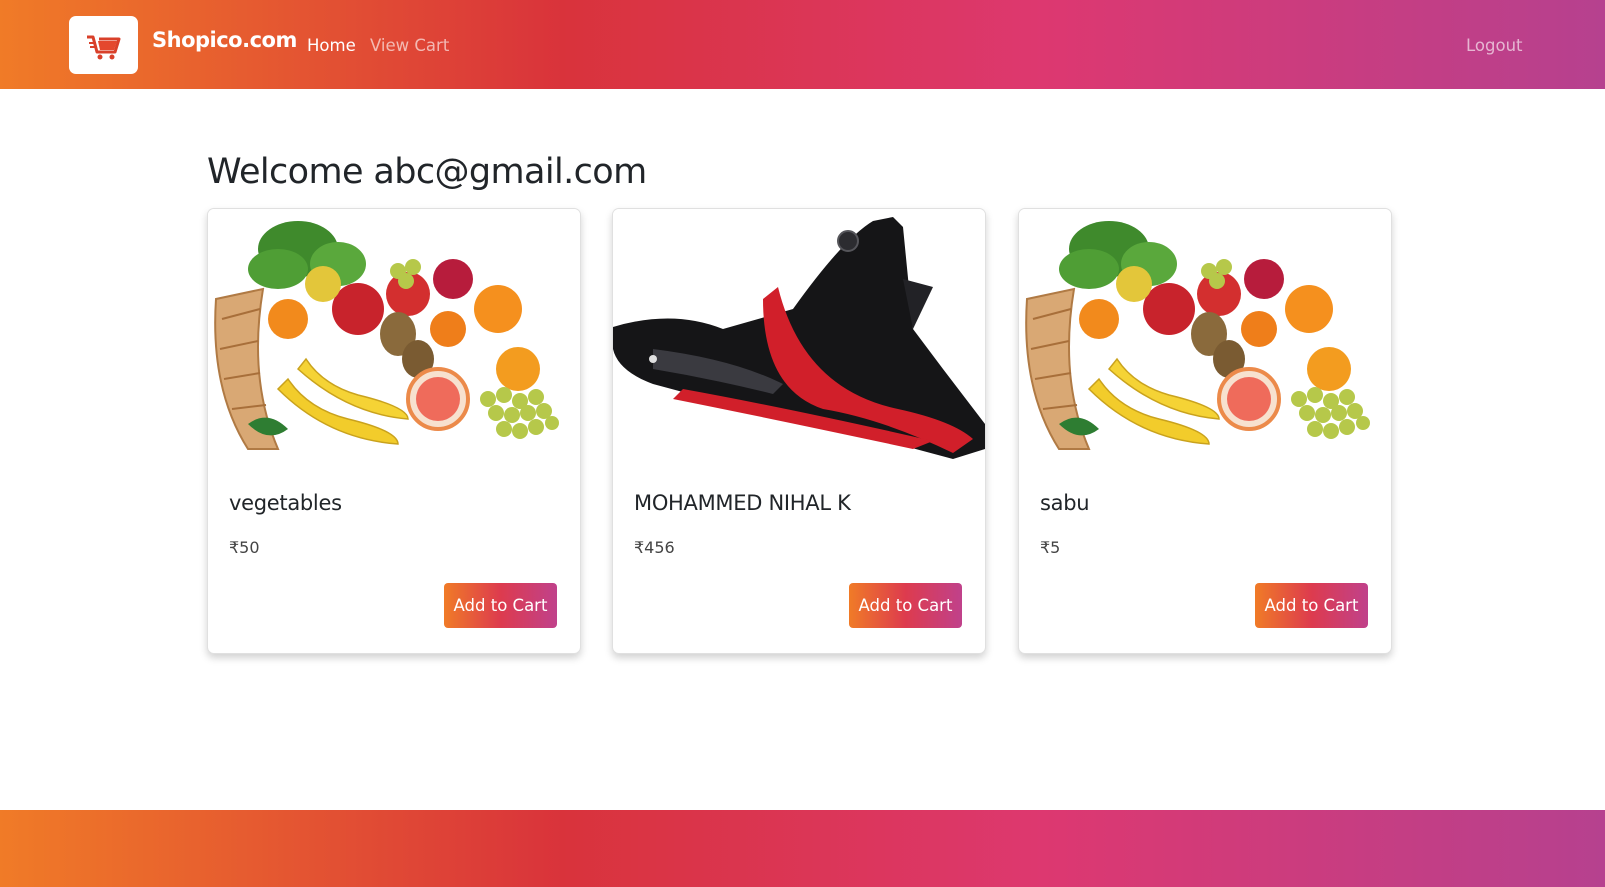  I want to click on brand-name: Shopico.com, so click(224, 40).